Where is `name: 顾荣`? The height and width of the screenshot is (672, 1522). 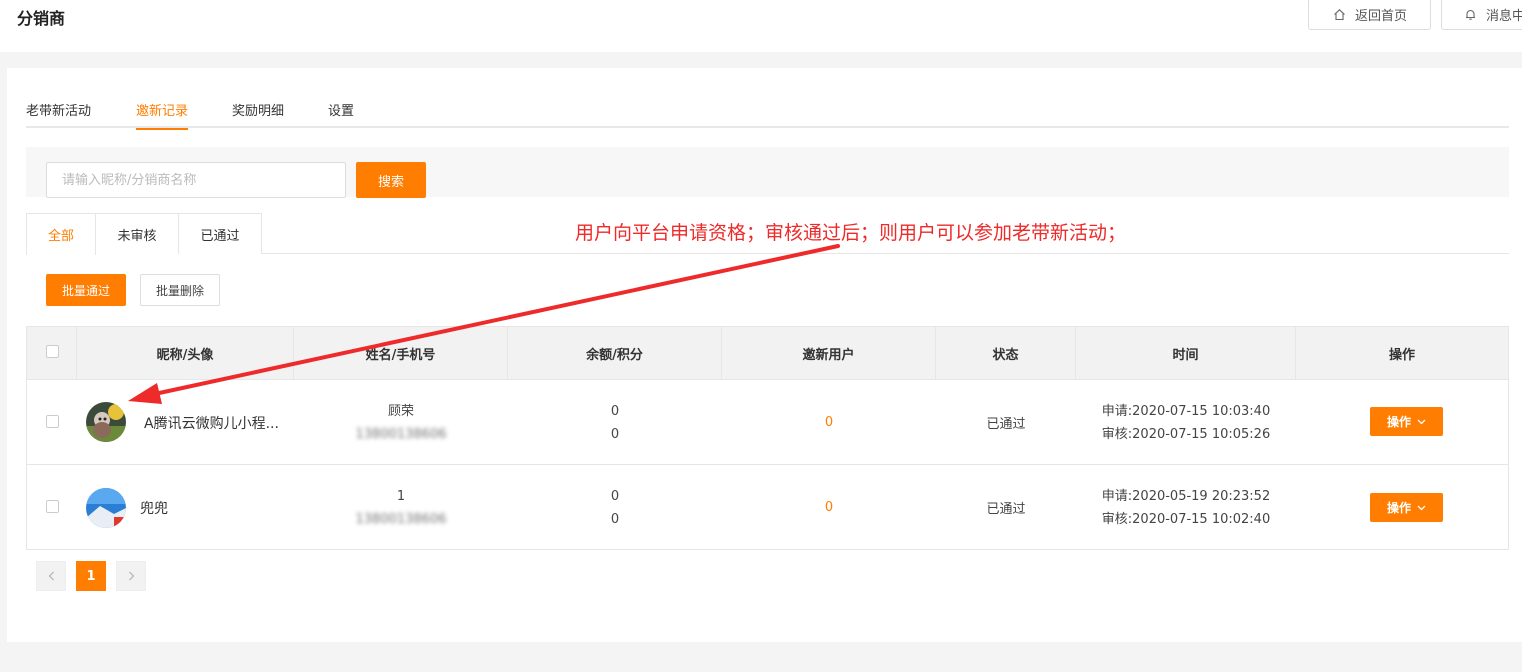 name: 顾荣 is located at coordinates (400, 411).